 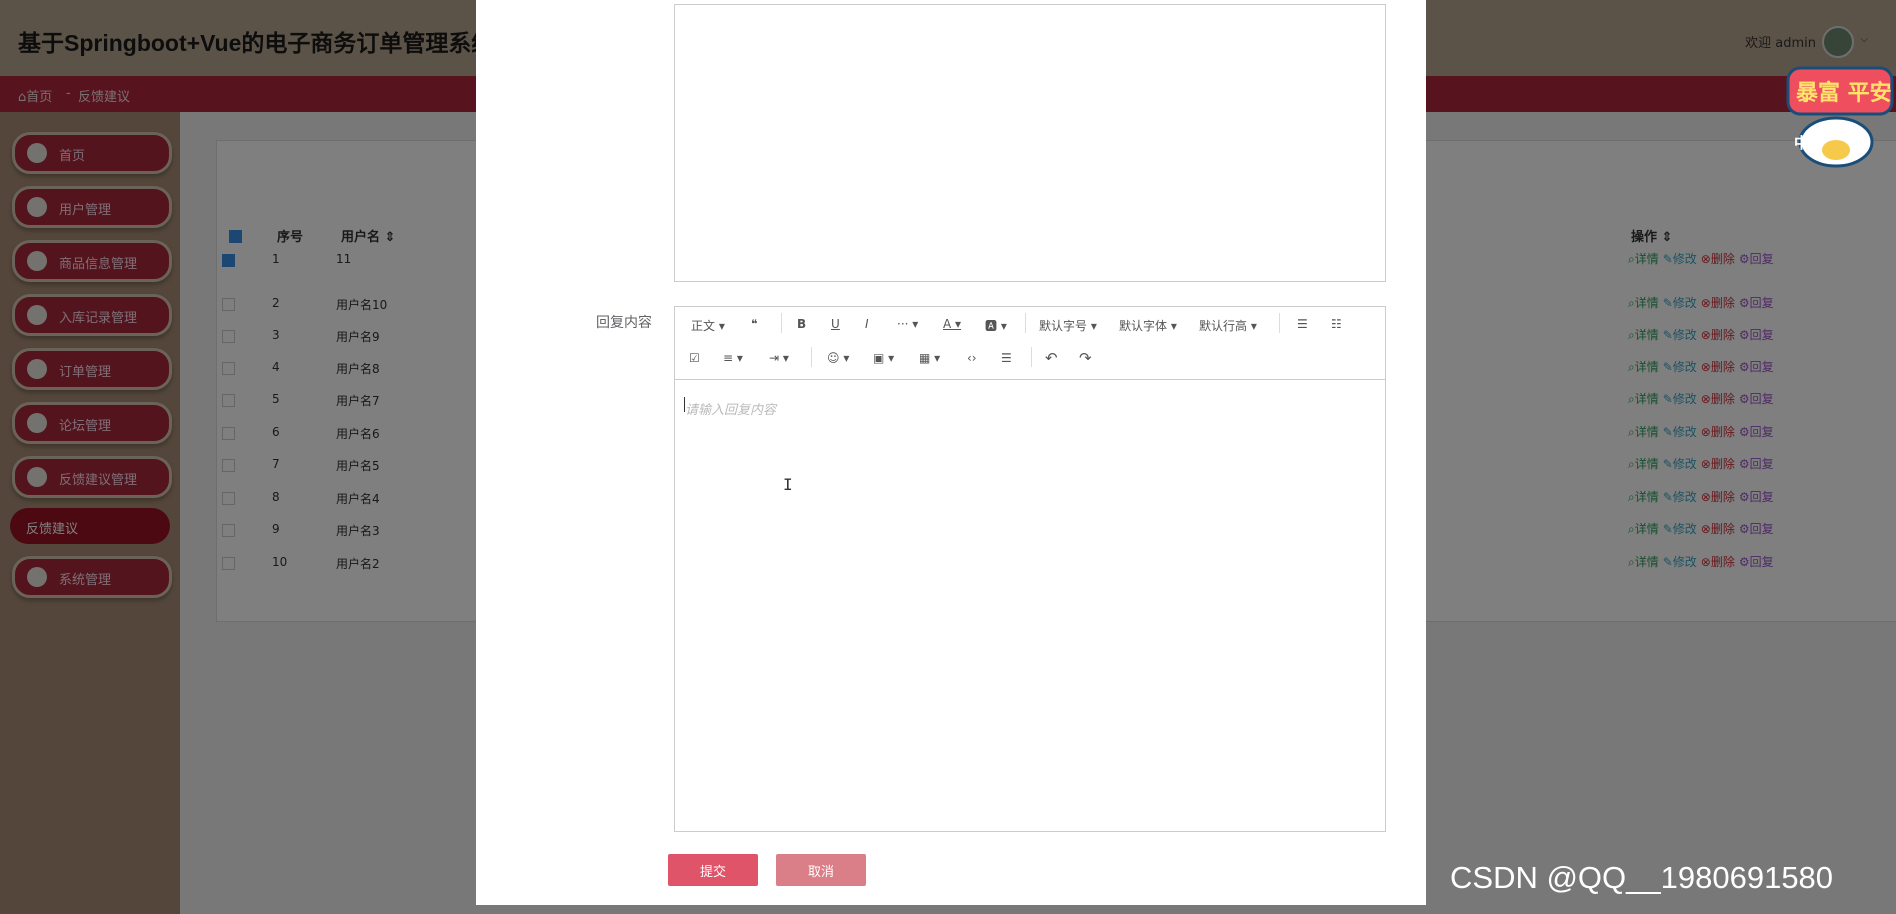 I want to click on line-height-select: 默认行高 ▾, so click(x=1228, y=325).